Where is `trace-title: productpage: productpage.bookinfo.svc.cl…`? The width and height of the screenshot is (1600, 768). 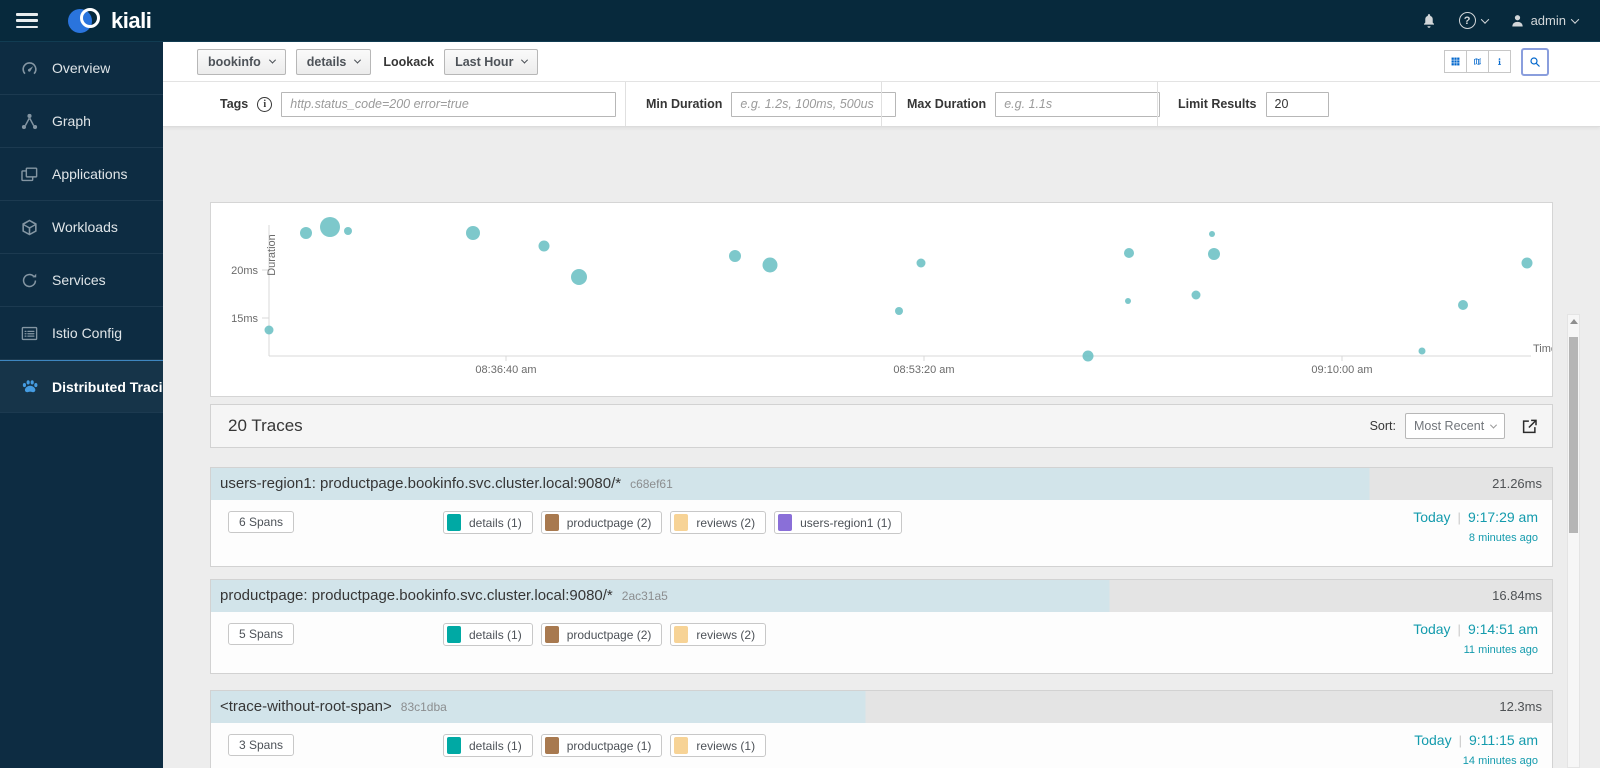 trace-title: productpage: productpage.bookinfo.svc.cl… is located at coordinates (416, 595).